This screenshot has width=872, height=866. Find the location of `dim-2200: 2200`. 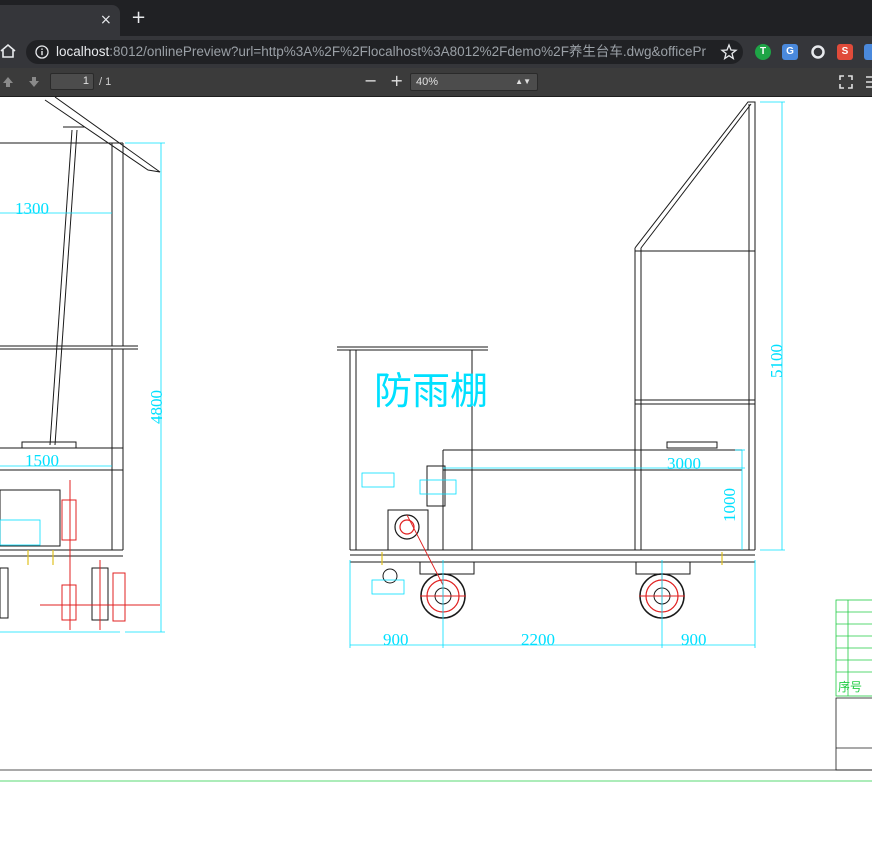

dim-2200: 2200 is located at coordinates (538, 639).